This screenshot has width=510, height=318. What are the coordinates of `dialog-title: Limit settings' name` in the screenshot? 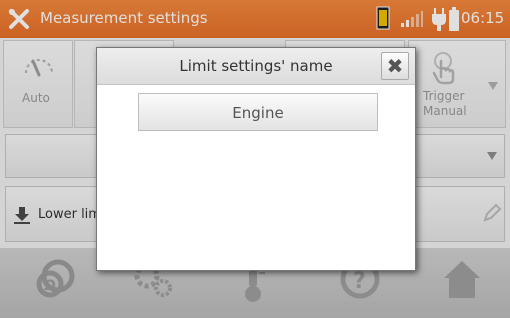 It's located at (256, 66).